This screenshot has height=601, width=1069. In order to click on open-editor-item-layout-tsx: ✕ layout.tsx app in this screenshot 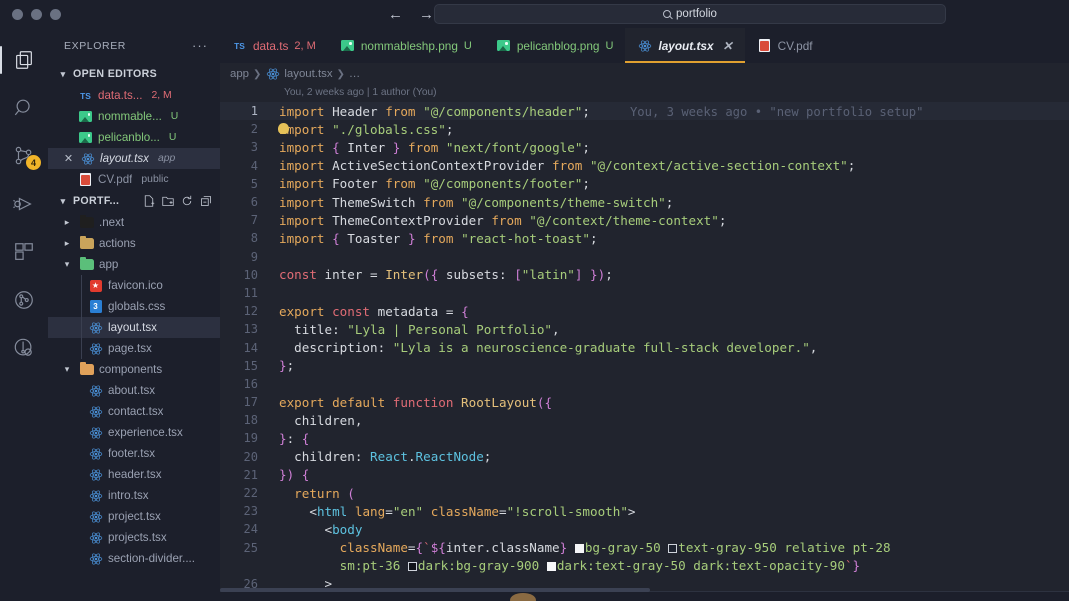, I will do `click(134, 158)`.